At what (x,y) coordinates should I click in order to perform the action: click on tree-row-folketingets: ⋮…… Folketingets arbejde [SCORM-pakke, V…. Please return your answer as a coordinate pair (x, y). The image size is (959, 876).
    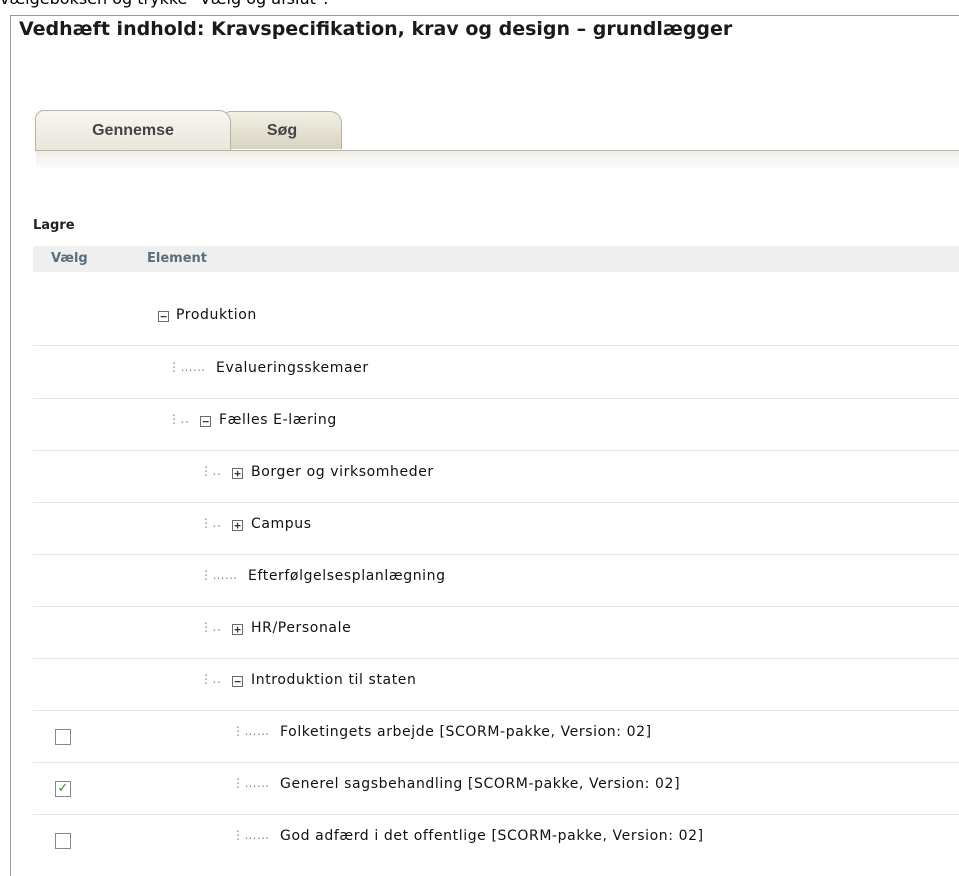
    Looking at the image, I should click on (496, 736).